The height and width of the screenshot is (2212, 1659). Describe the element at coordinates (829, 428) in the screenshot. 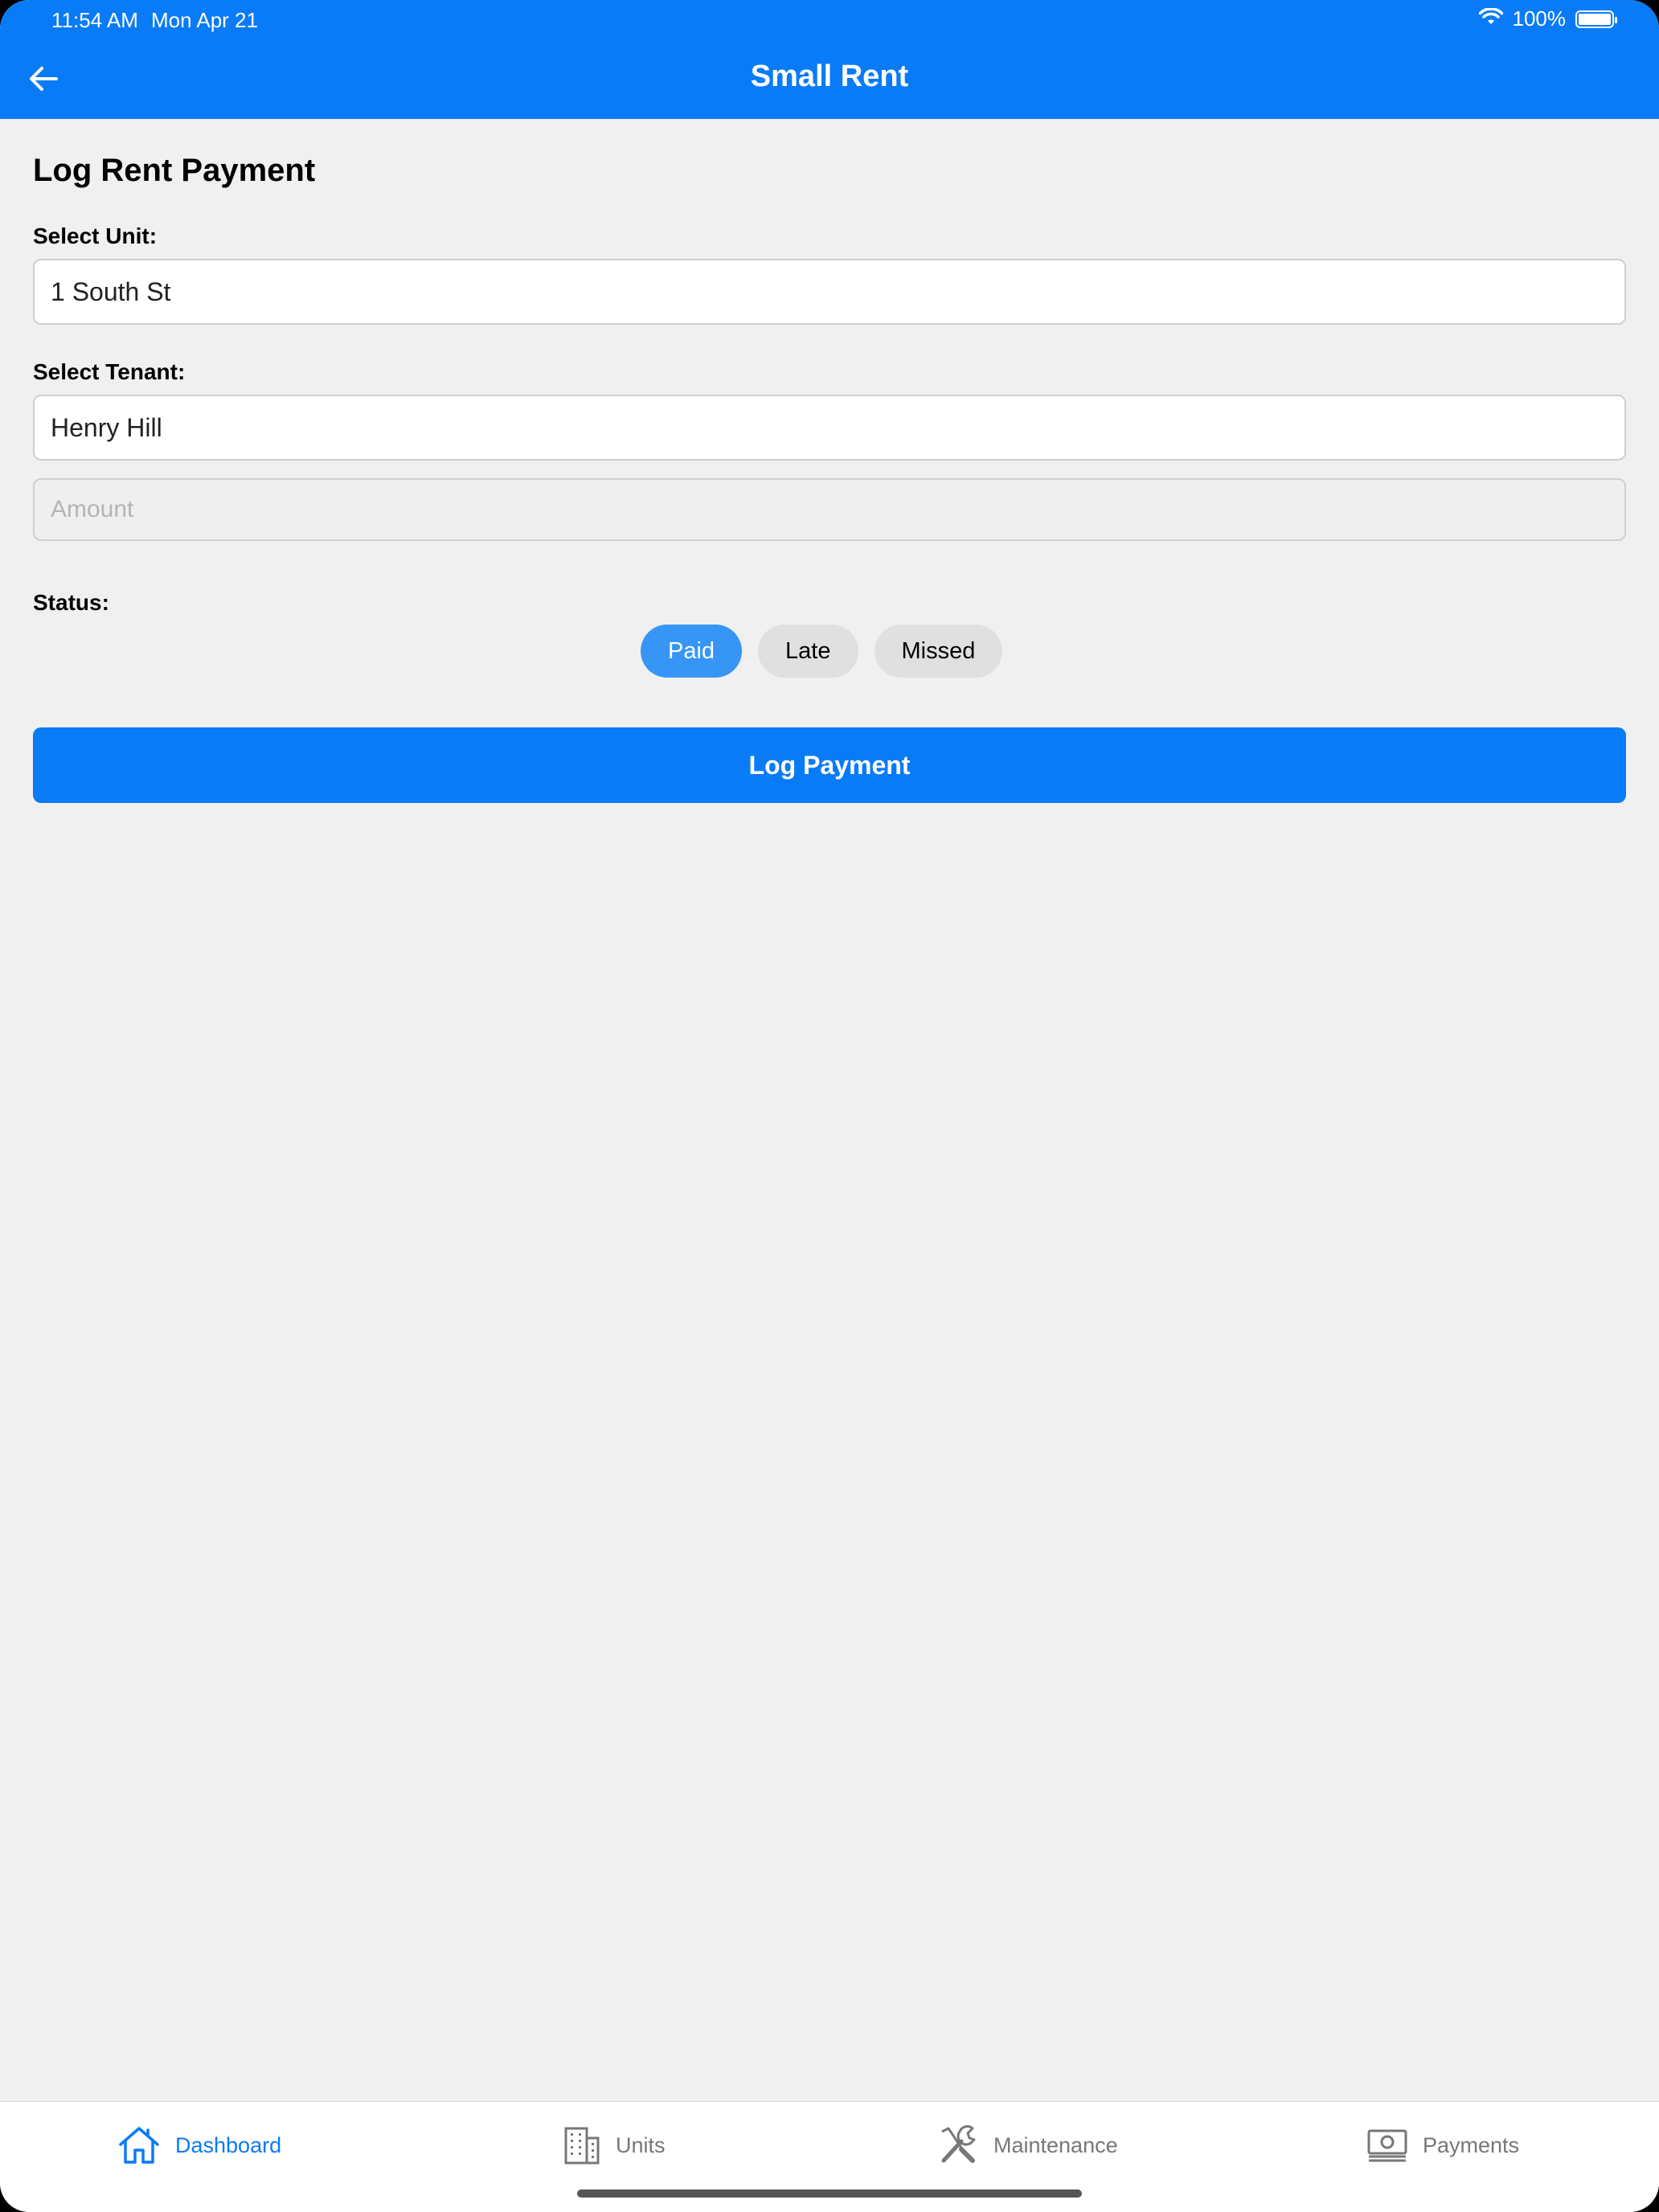

I see `tenant-select: Henry Hill` at that location.